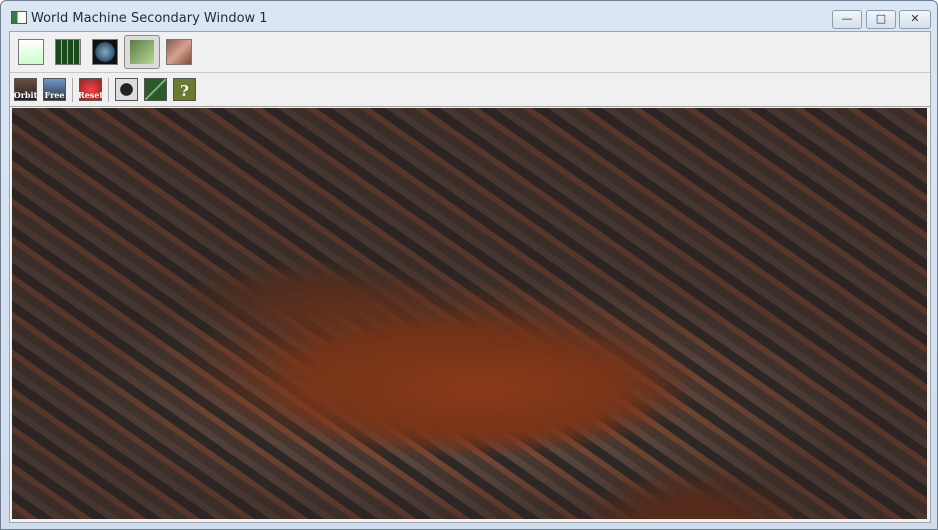 The image size is (938, 530). What do you see at coordinates (142, 52) in the screenshot?
I see `3d-preview-icon` at bounding box center [142, 52].